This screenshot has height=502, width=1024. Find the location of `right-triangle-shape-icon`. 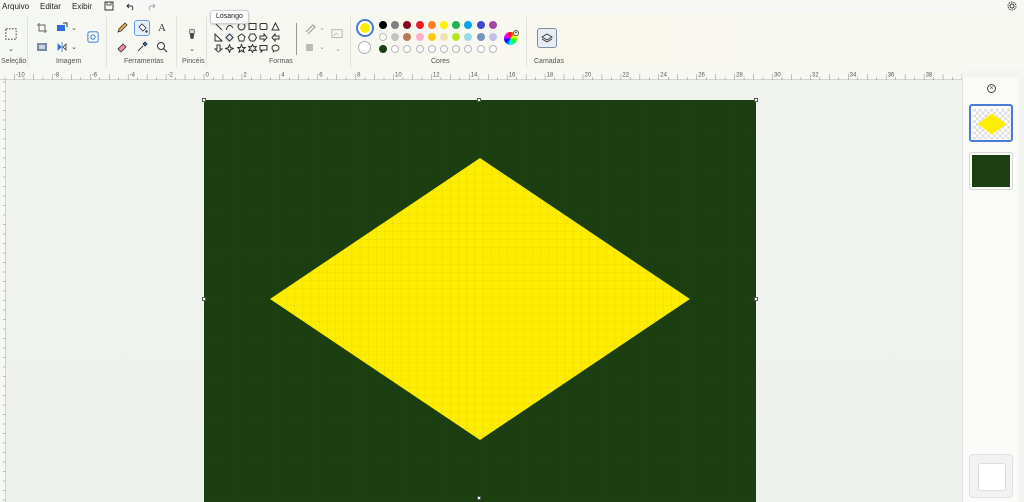

right-triangle-shape-icon is located at coordinates (218, 37).